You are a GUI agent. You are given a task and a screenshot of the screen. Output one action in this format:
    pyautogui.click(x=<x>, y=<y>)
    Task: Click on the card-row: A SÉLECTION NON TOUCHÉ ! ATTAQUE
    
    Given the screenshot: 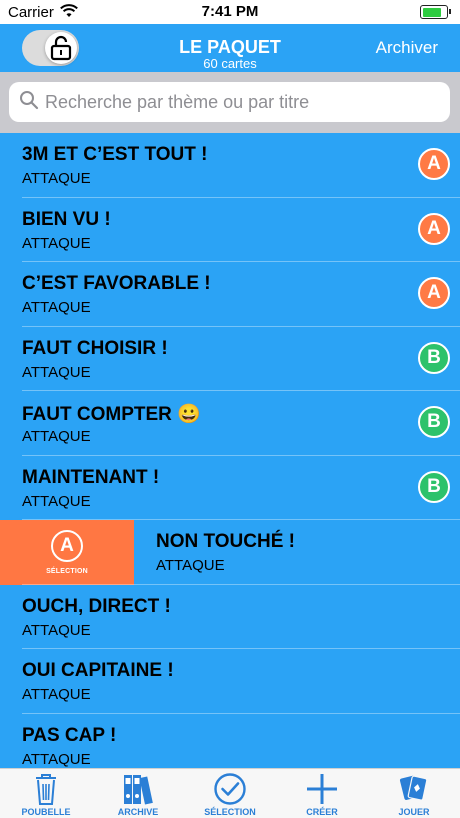 What is the action you would take?
    pyautogui.click(x=230, y=552)
    